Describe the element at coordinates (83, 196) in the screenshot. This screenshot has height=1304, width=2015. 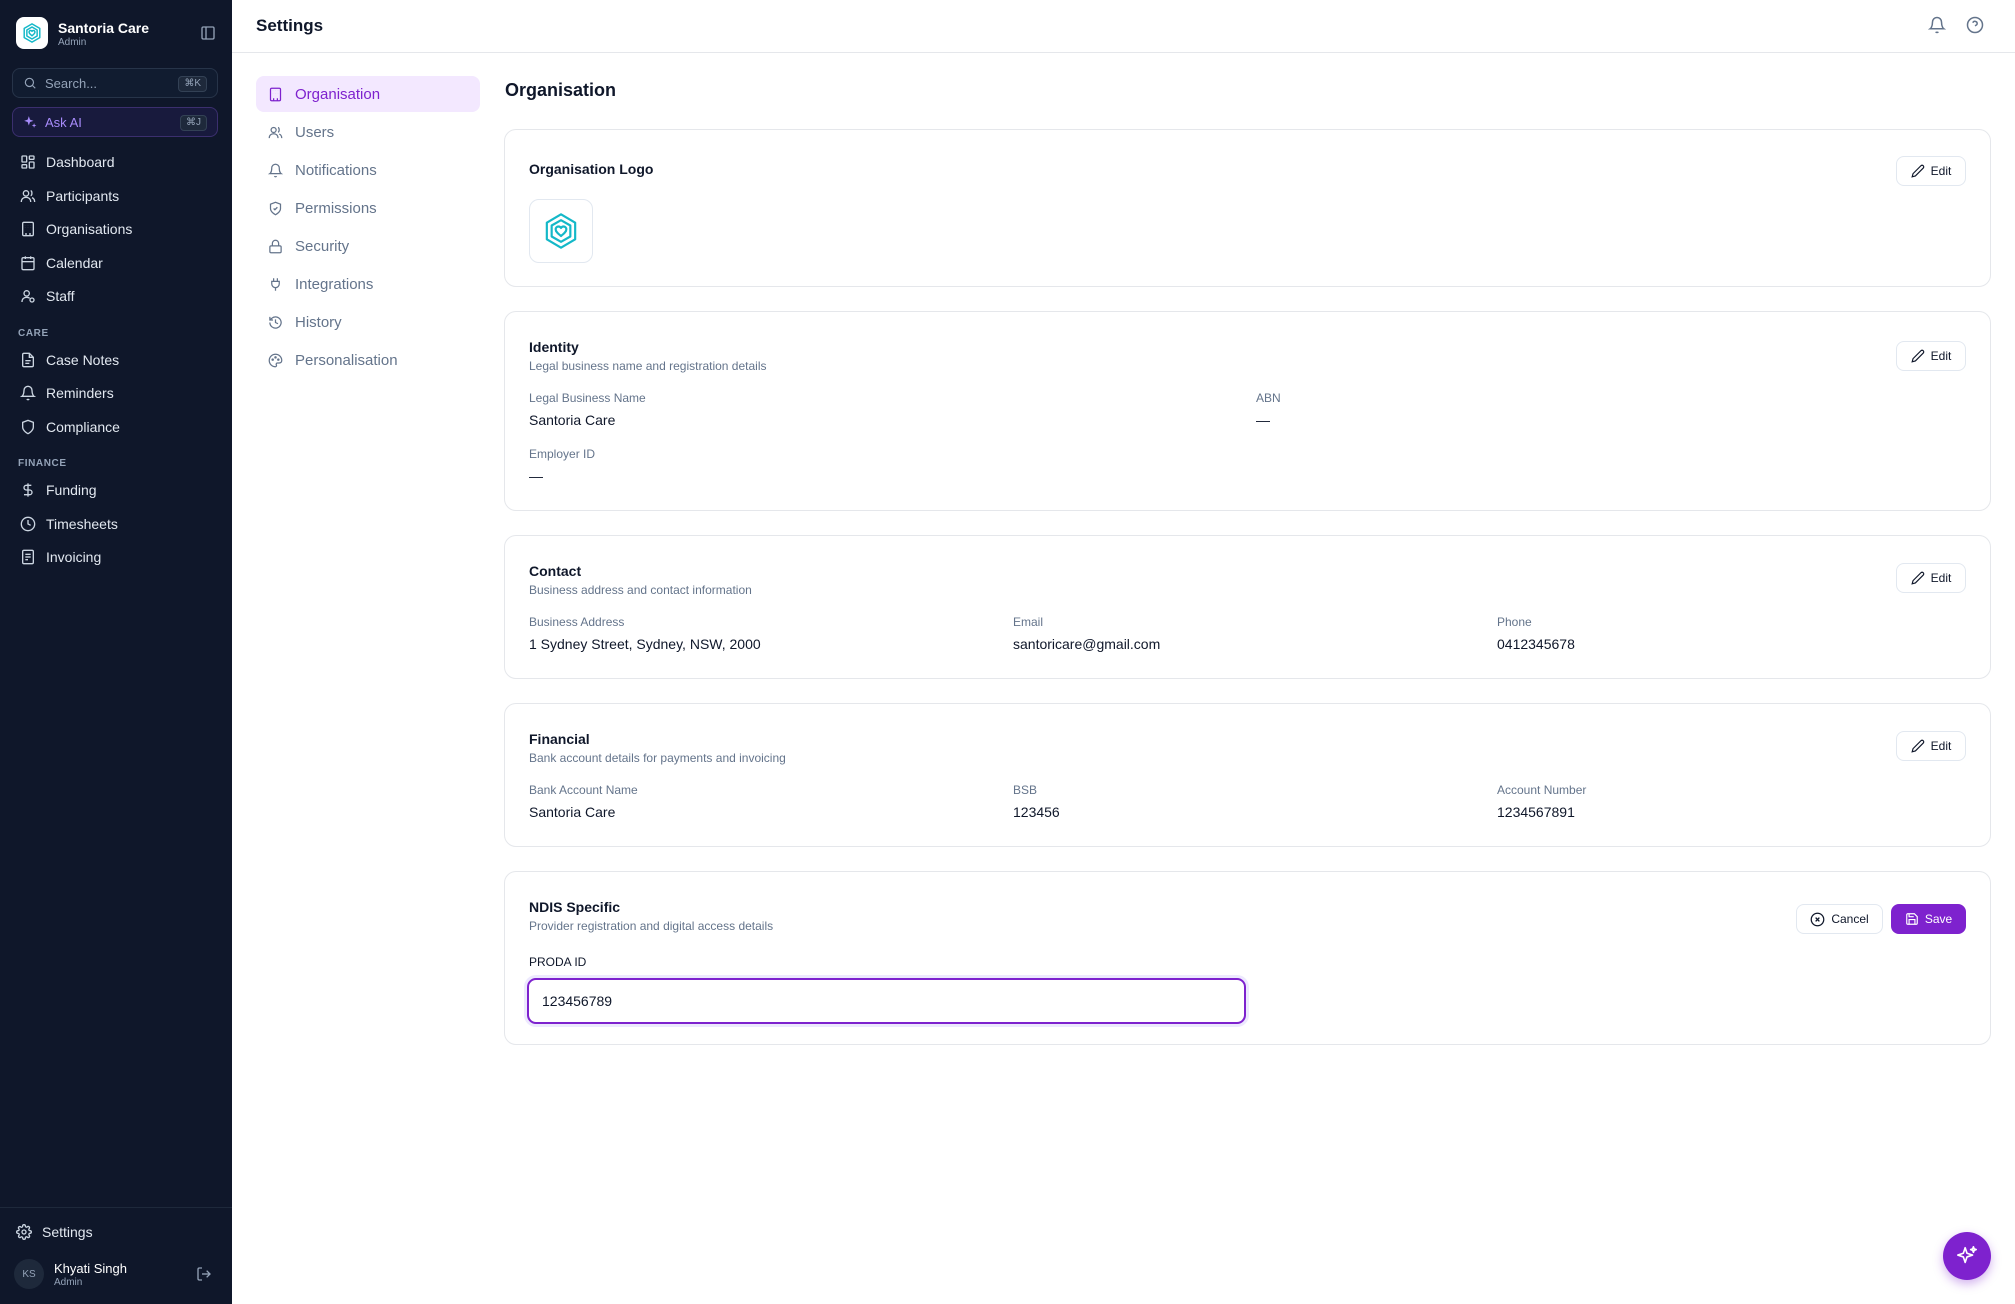
I see `sidebar-item-label: Participants` at that location.